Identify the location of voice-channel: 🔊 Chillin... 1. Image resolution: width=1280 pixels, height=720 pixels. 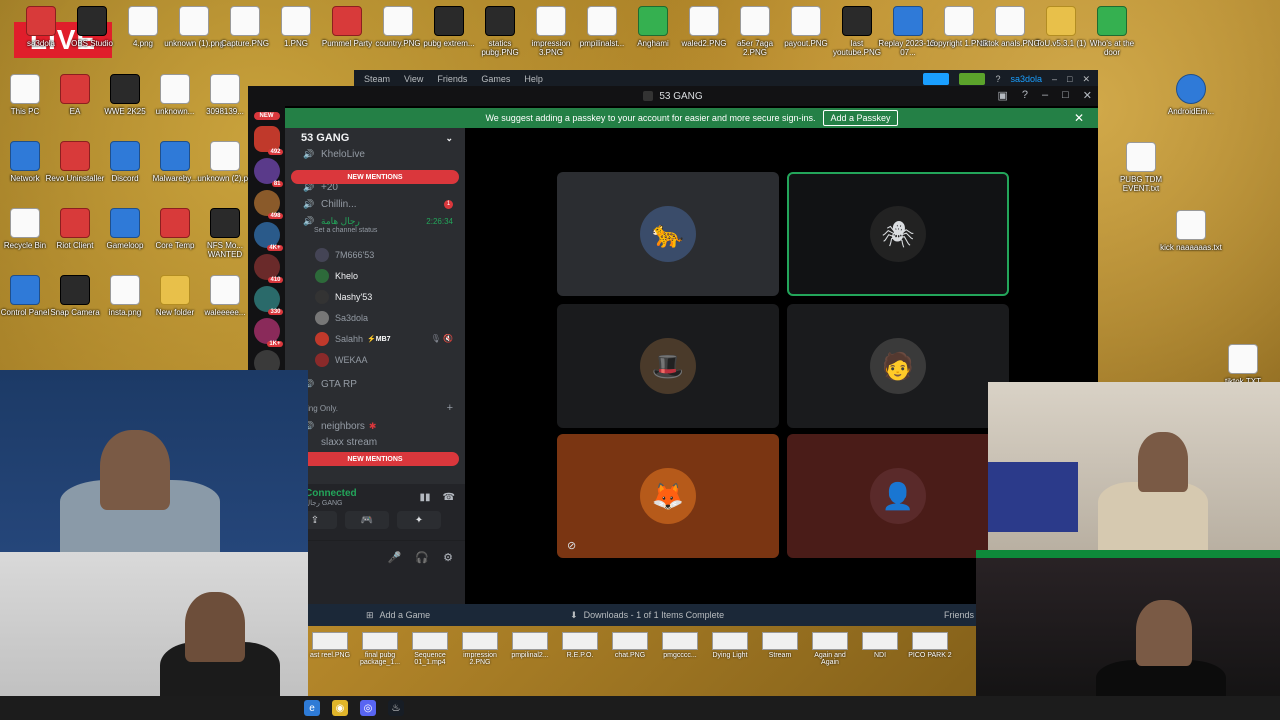
(375, 204).